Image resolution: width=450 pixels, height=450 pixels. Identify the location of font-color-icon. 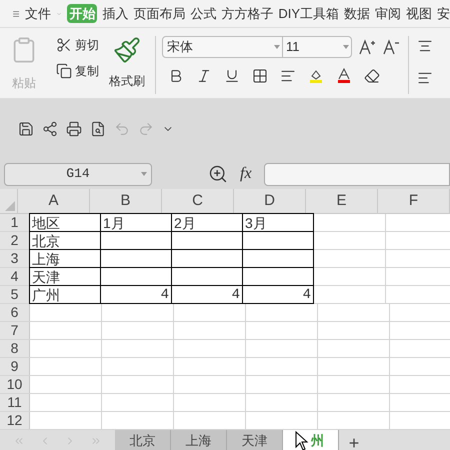
(344, 76).